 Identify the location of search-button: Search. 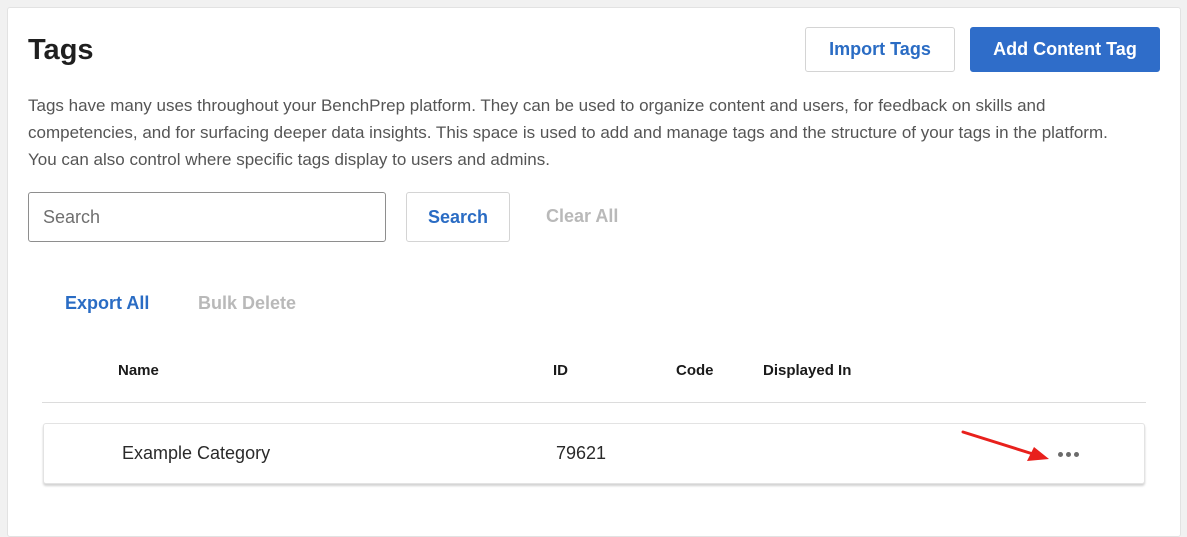
(458, 217).